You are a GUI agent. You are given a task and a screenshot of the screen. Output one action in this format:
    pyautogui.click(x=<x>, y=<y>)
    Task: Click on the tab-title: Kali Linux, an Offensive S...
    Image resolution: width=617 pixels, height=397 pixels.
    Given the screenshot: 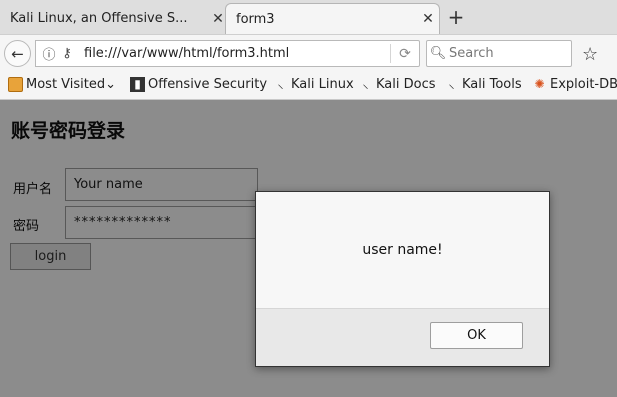 What is the action you would take?
    pyautogui.click(x=99, y=18)
    